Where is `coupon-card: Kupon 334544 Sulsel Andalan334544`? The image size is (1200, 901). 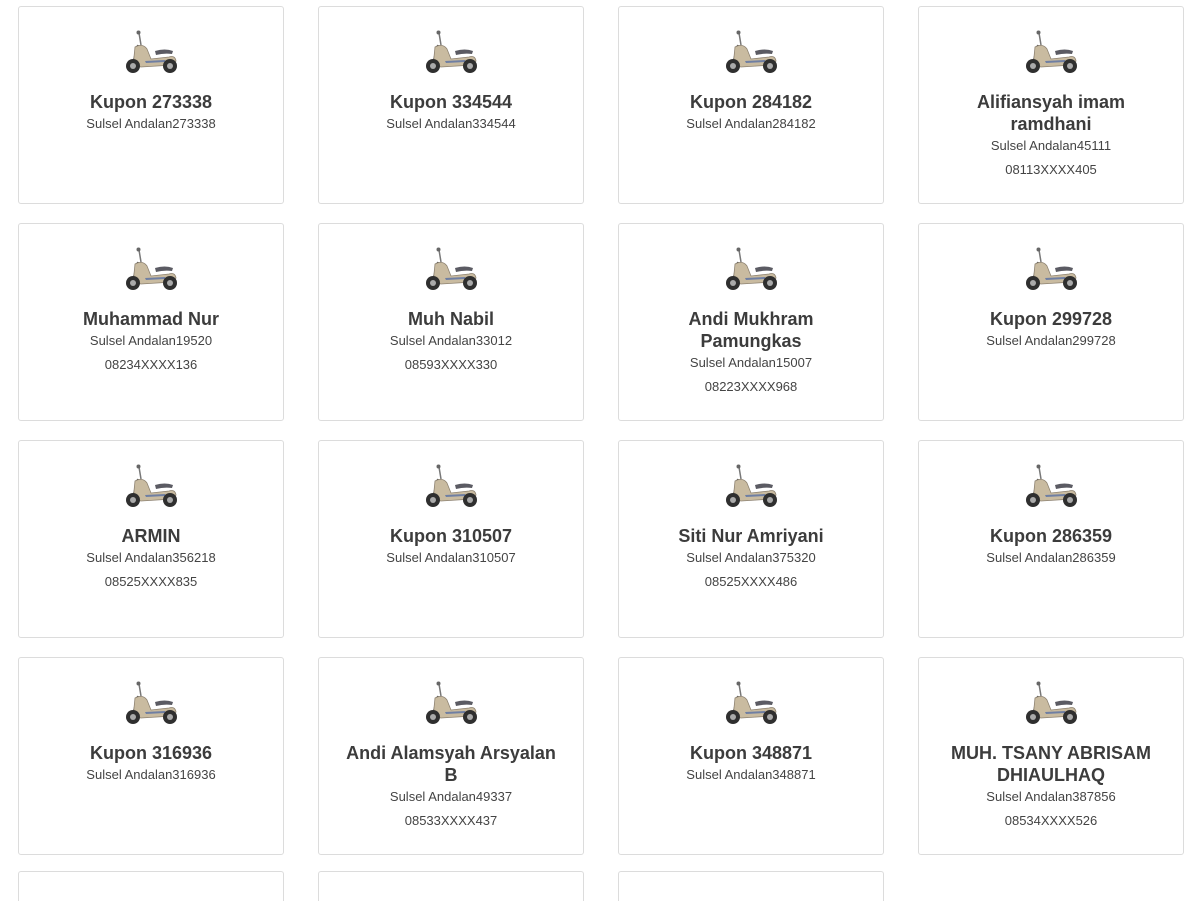 coupon-card: Kupon 334544 Sulsel Andalan334544 is located at coordinates (451, 105).